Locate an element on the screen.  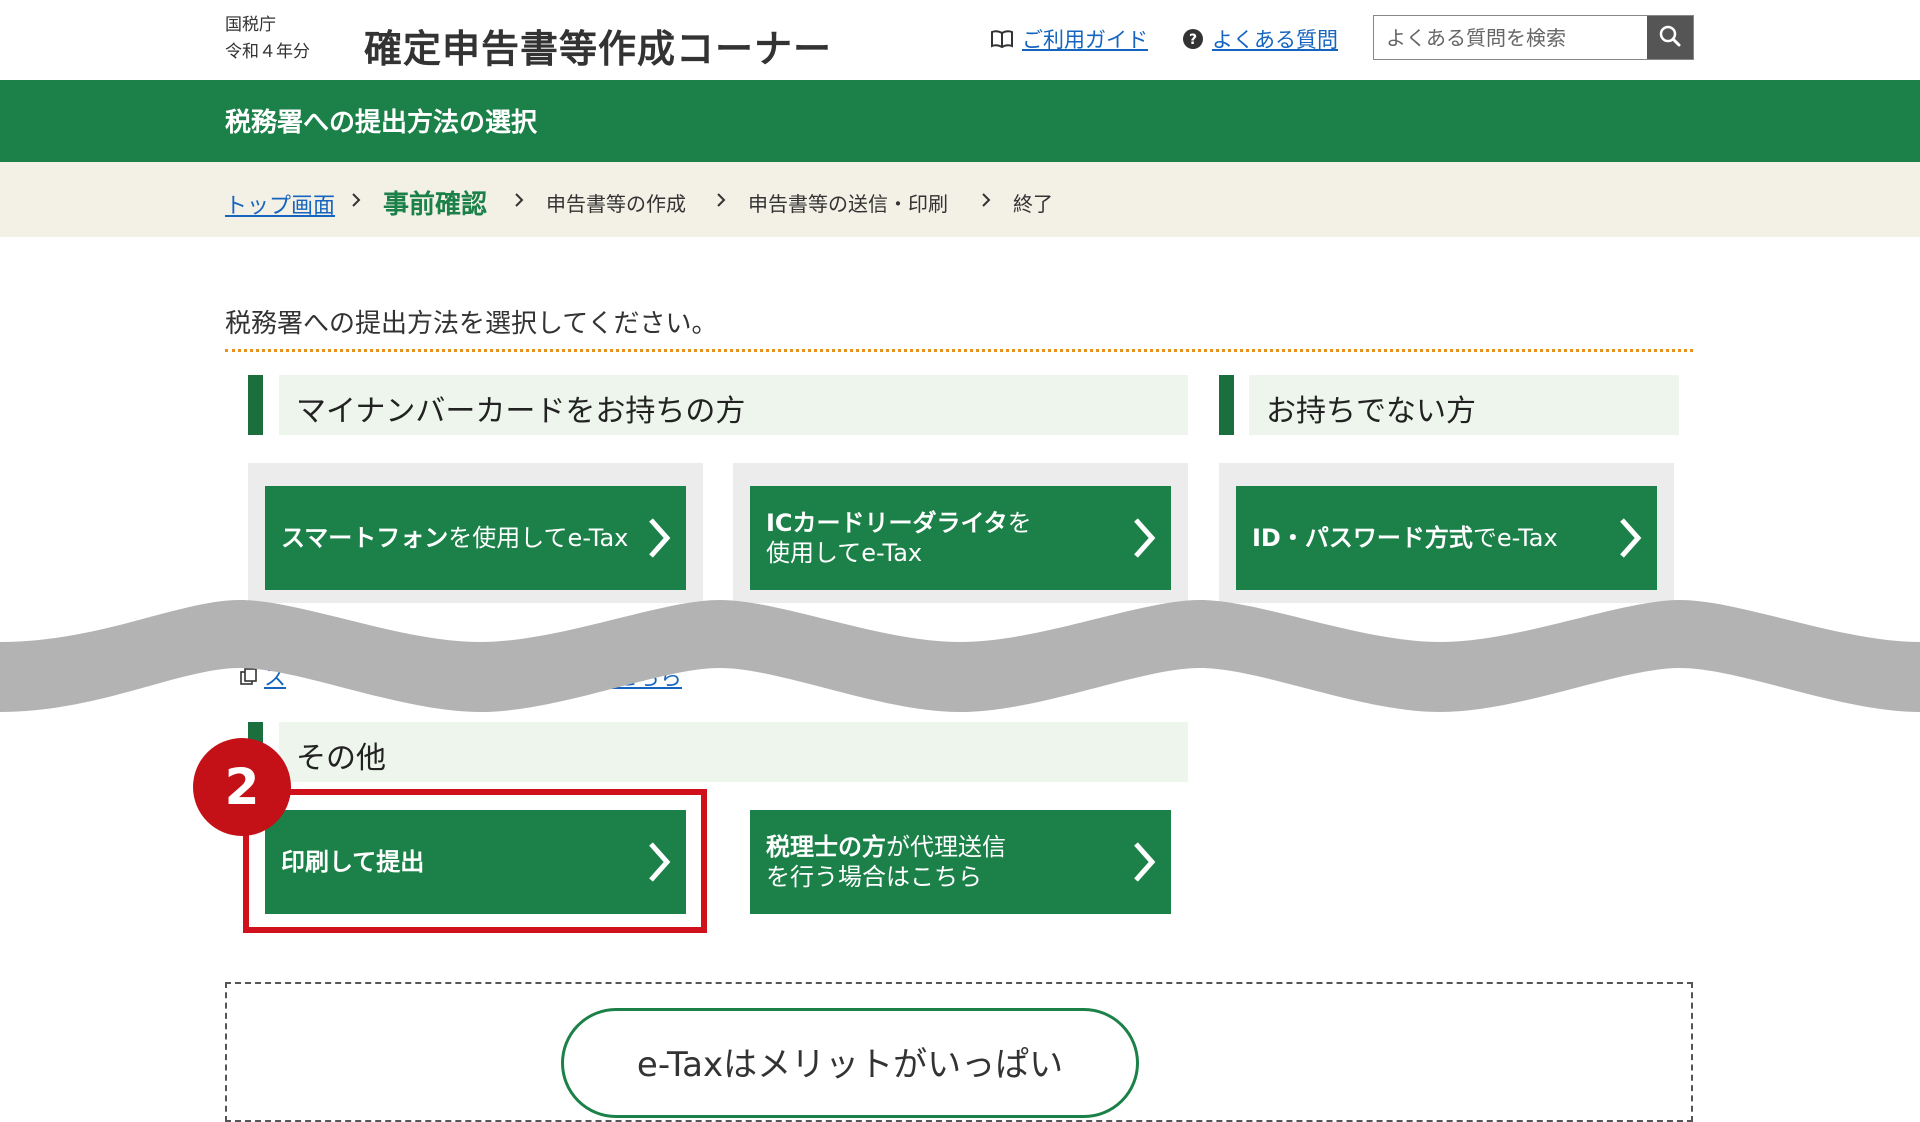
guide-link: ご利用ガイド is located at coordinates (1069, 39).